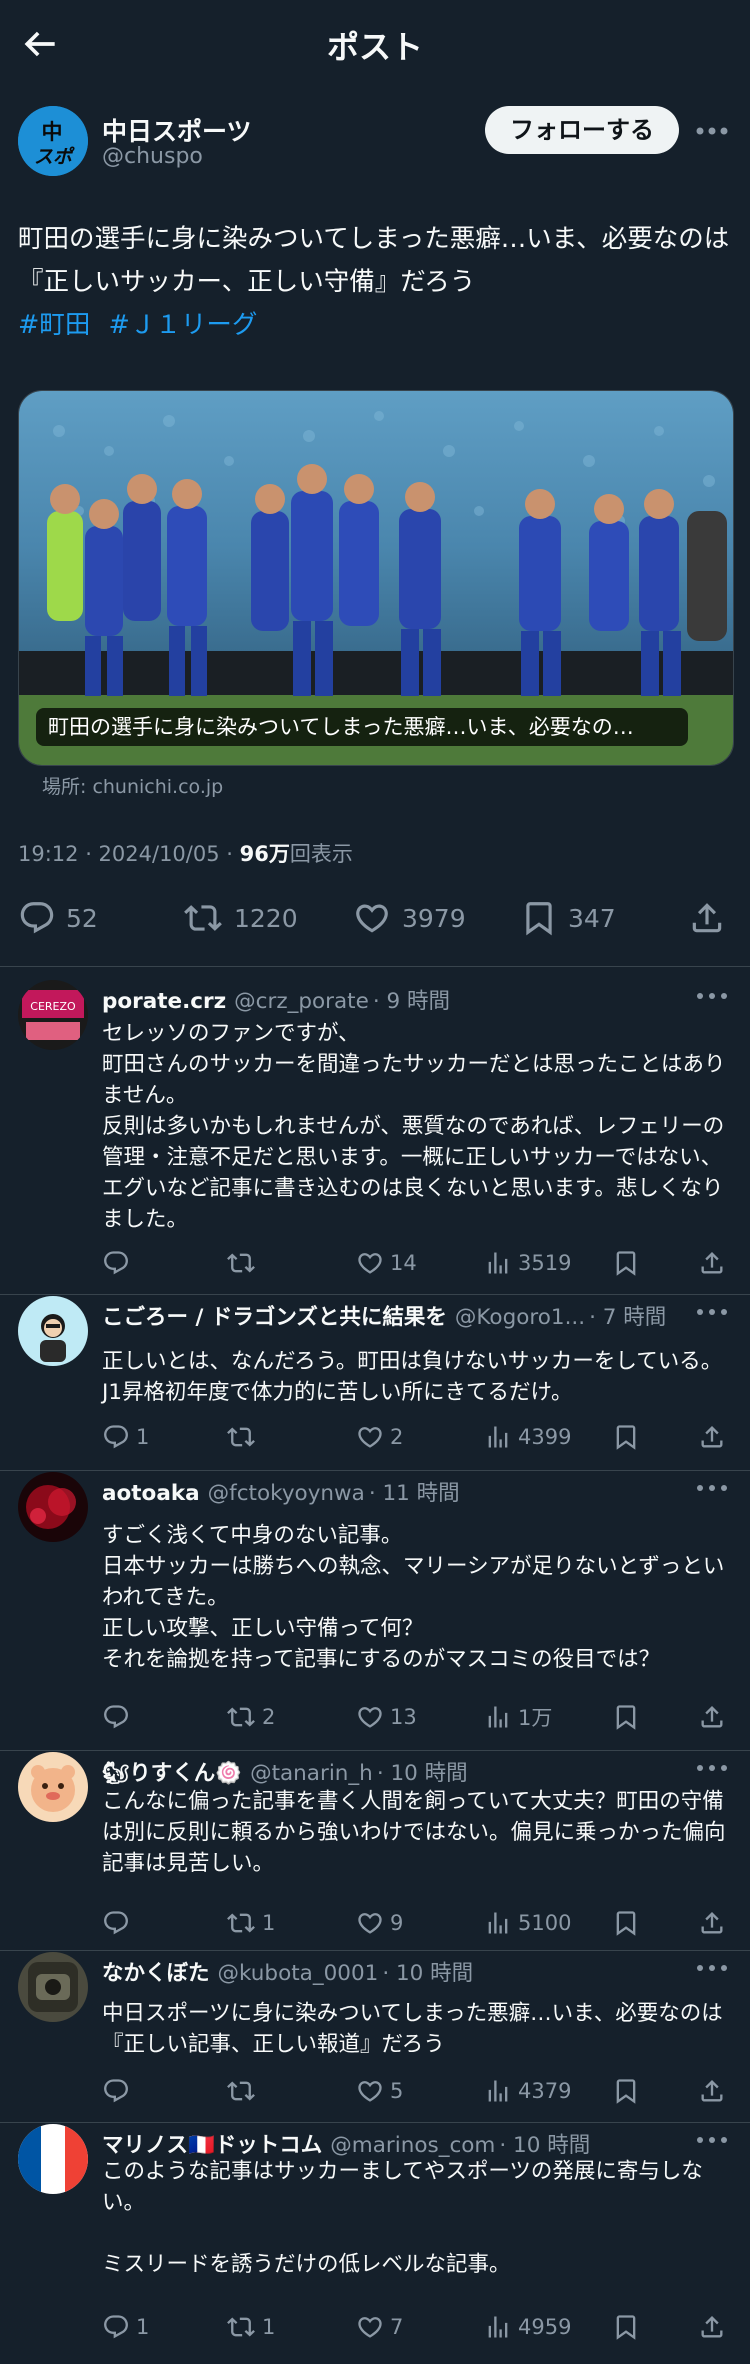 The height and width of the screenshot is (2364, 750). I want to click on reply-header: aotoaka @fctokyoynwa · 11 時間, so click(281, 1491).